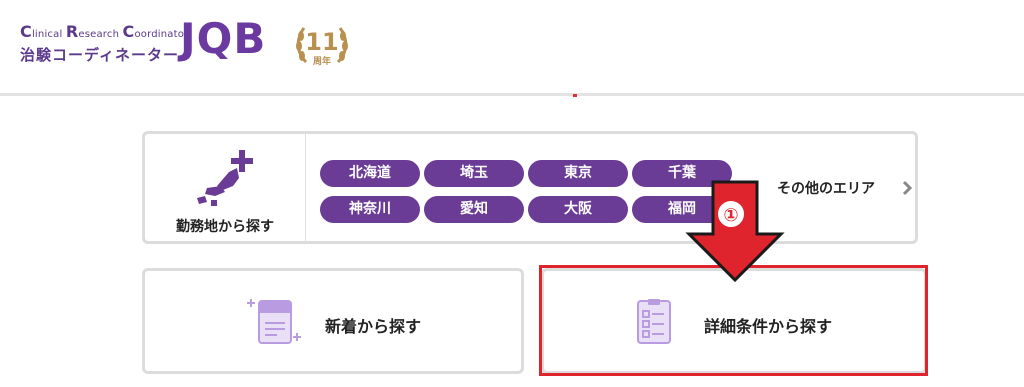 This screenshot has height=387, width=1024. Describe the element at coordinates (575, 95) in the screenshot. I see `header-divider-accent` at that location.